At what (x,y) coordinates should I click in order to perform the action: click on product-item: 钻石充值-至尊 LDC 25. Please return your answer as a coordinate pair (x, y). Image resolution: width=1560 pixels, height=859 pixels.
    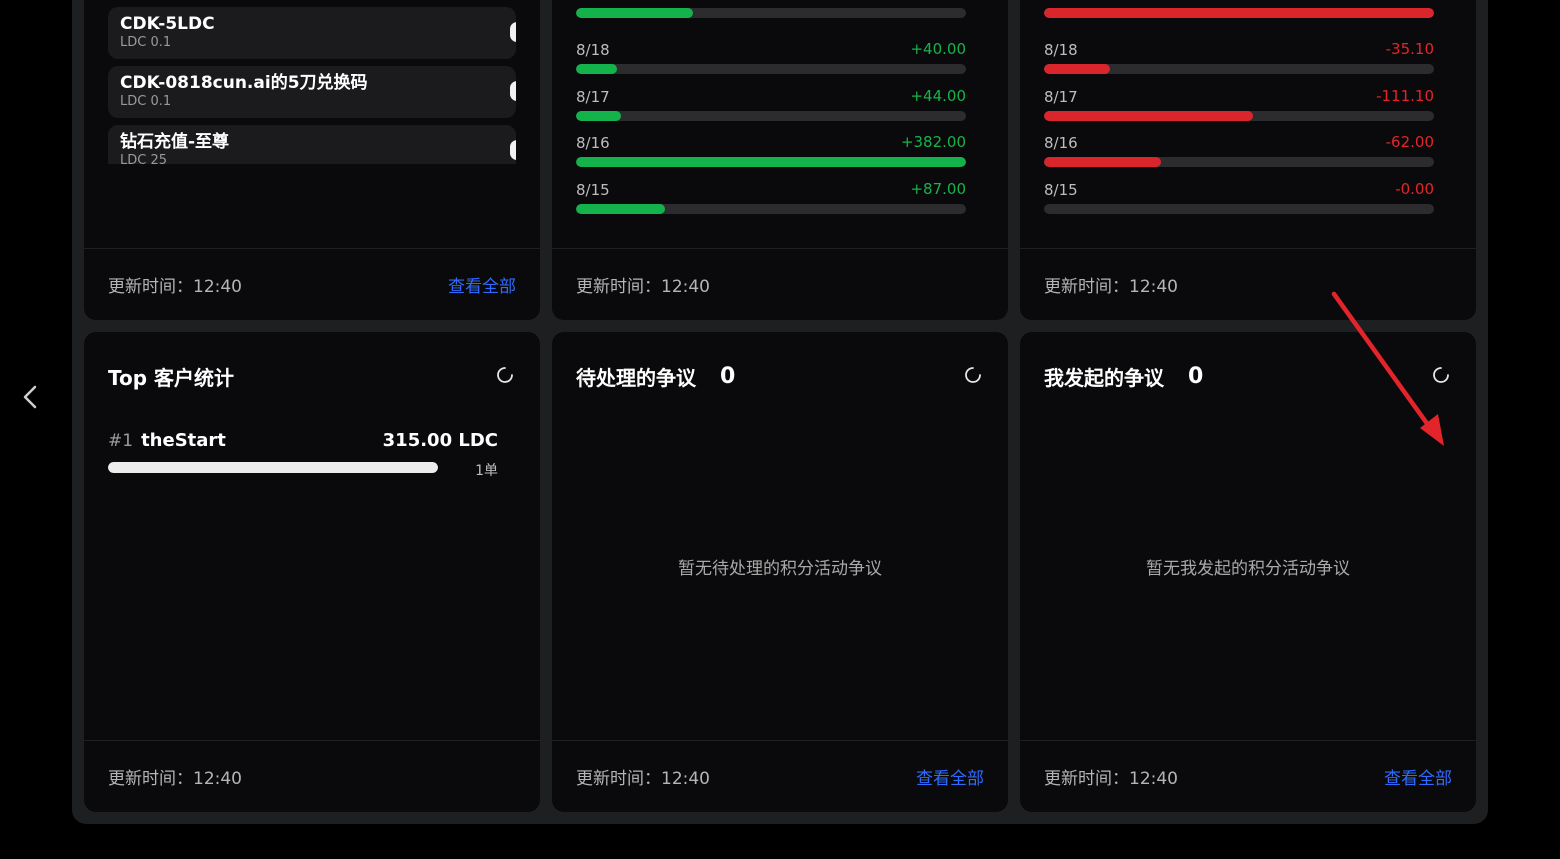
    Looking at the image, I should click on (312, 144).